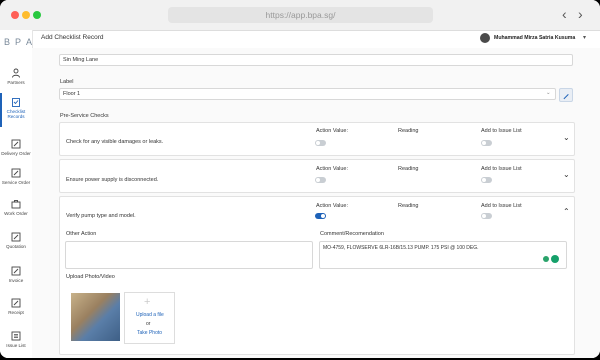  What do you see at coordinates (564, 14) in the screenshot?
I see `back-icon: ‹` at bounding box center [564, 14].